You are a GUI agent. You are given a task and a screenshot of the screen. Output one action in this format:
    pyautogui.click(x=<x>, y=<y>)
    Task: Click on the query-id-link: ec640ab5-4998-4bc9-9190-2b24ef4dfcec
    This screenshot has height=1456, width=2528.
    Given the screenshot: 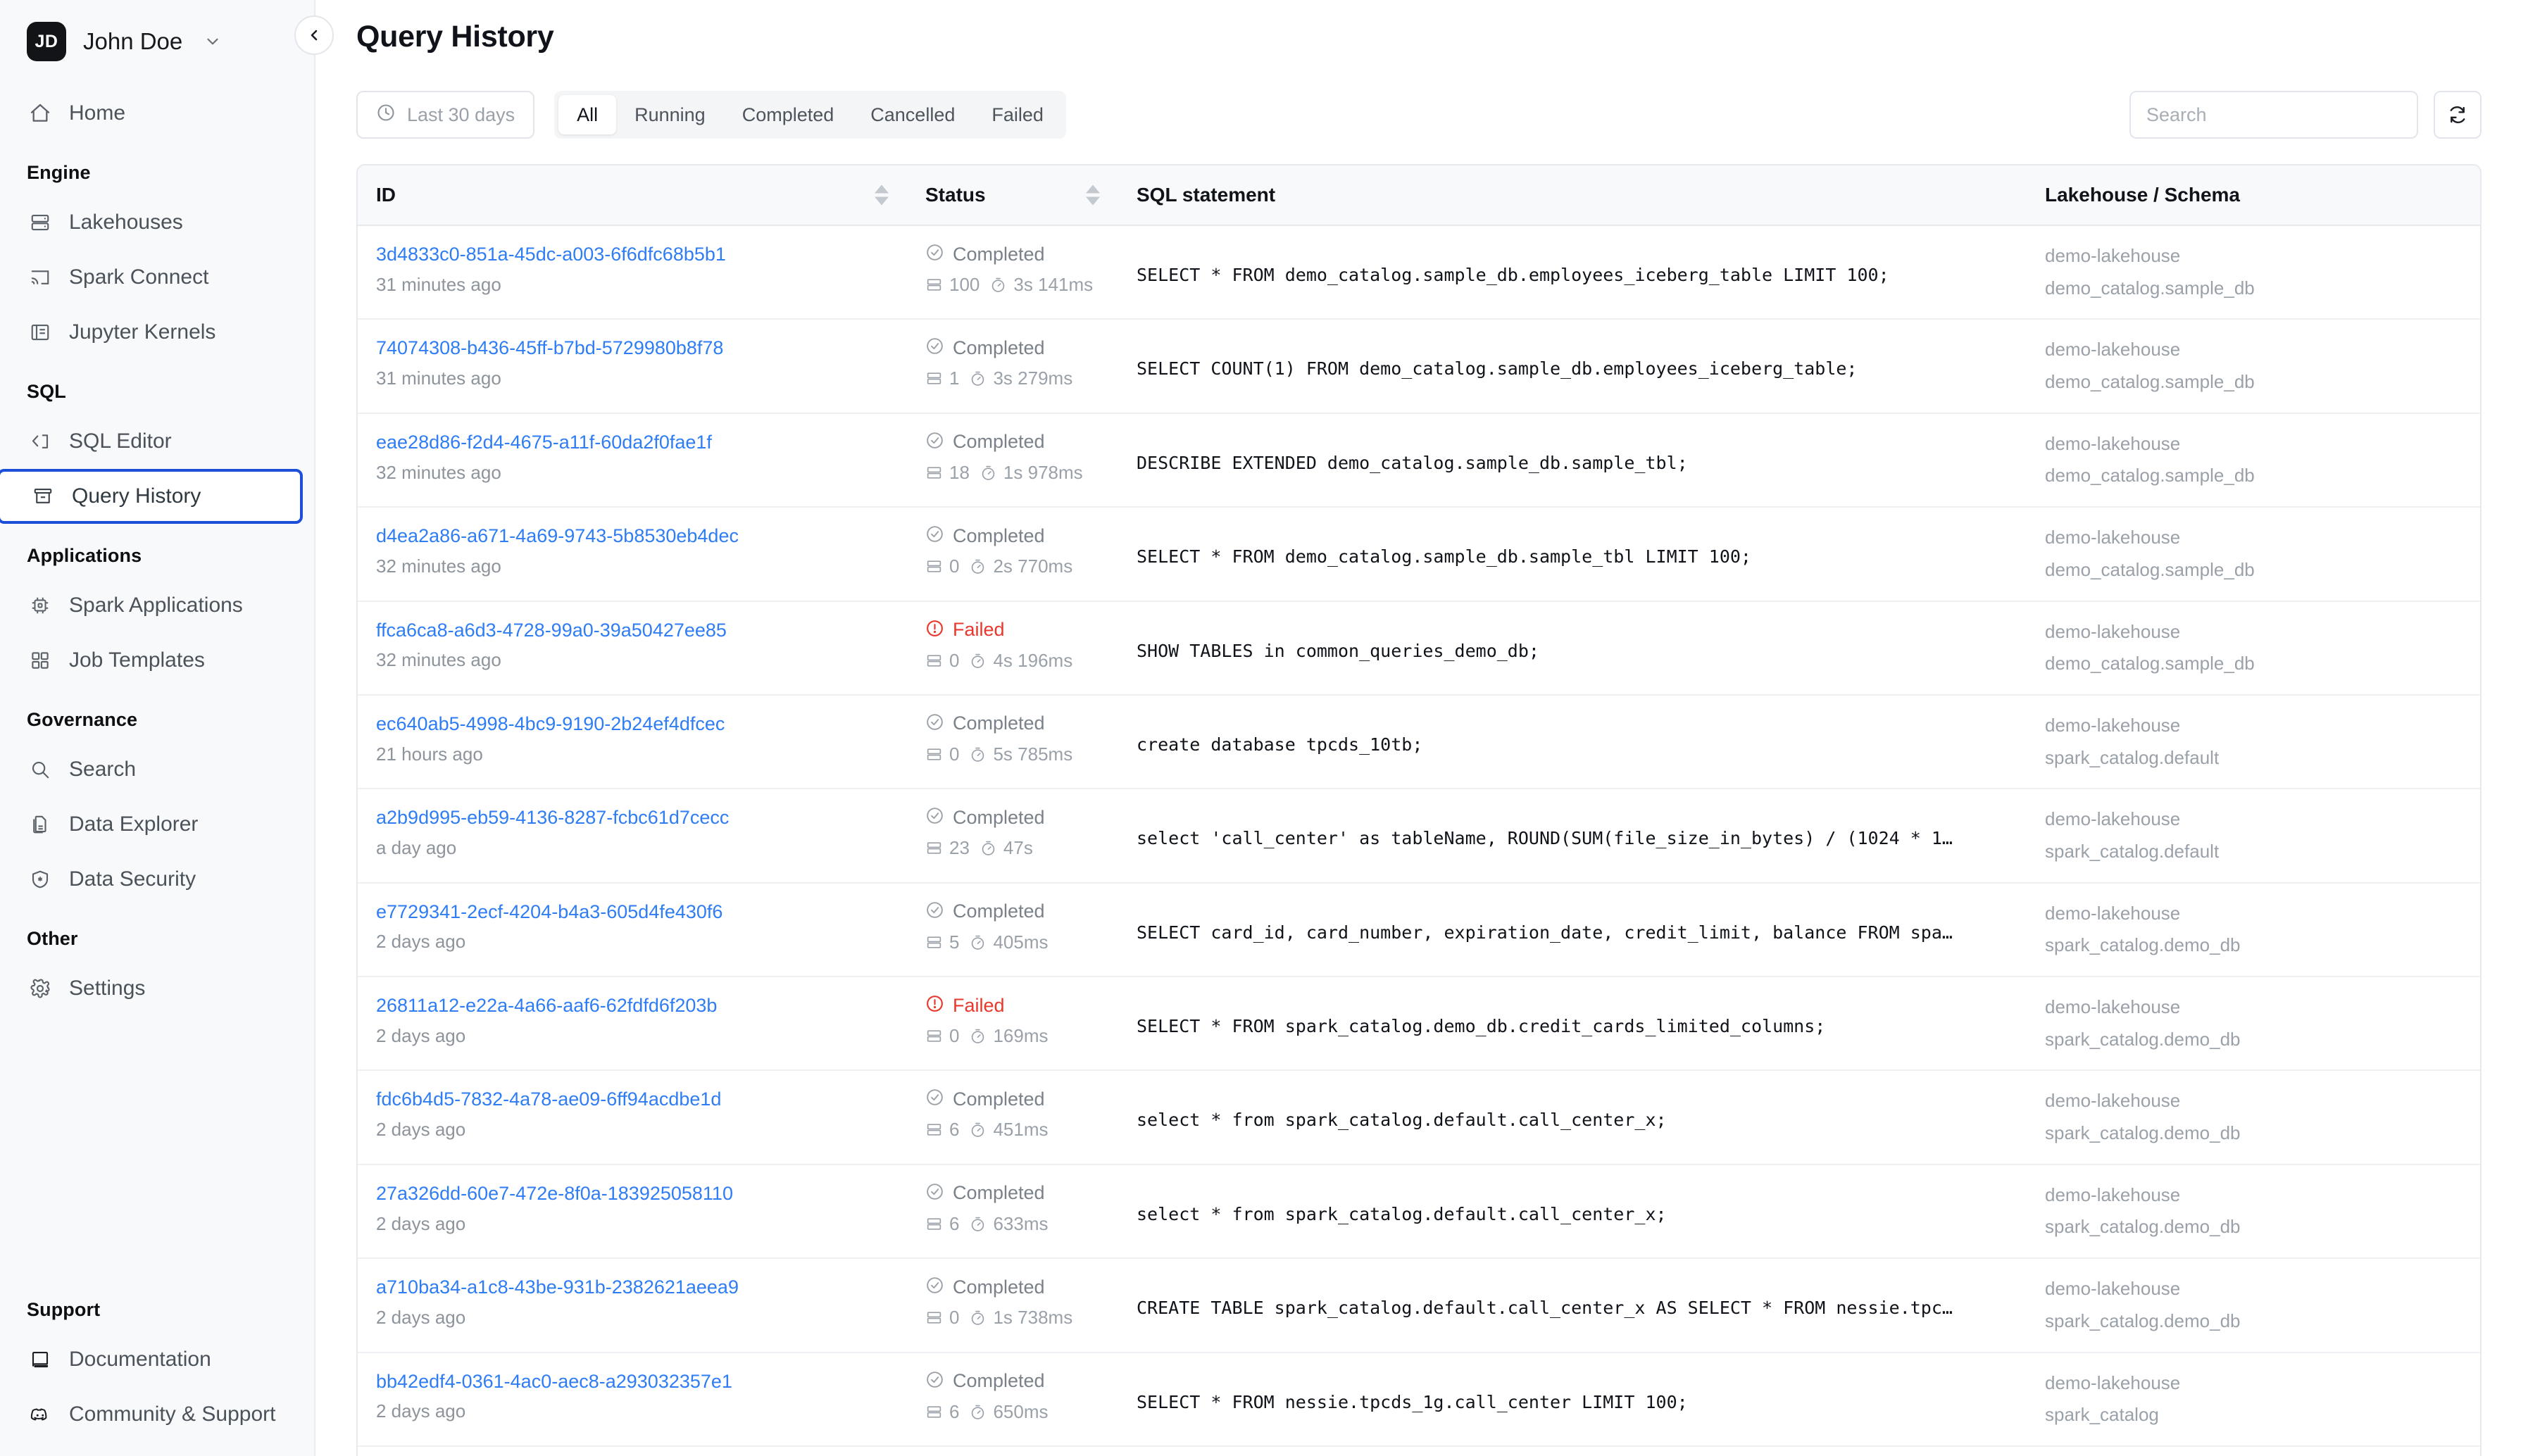 What is the action you would take?
    pyautogui.click(x=641, y=724)
    